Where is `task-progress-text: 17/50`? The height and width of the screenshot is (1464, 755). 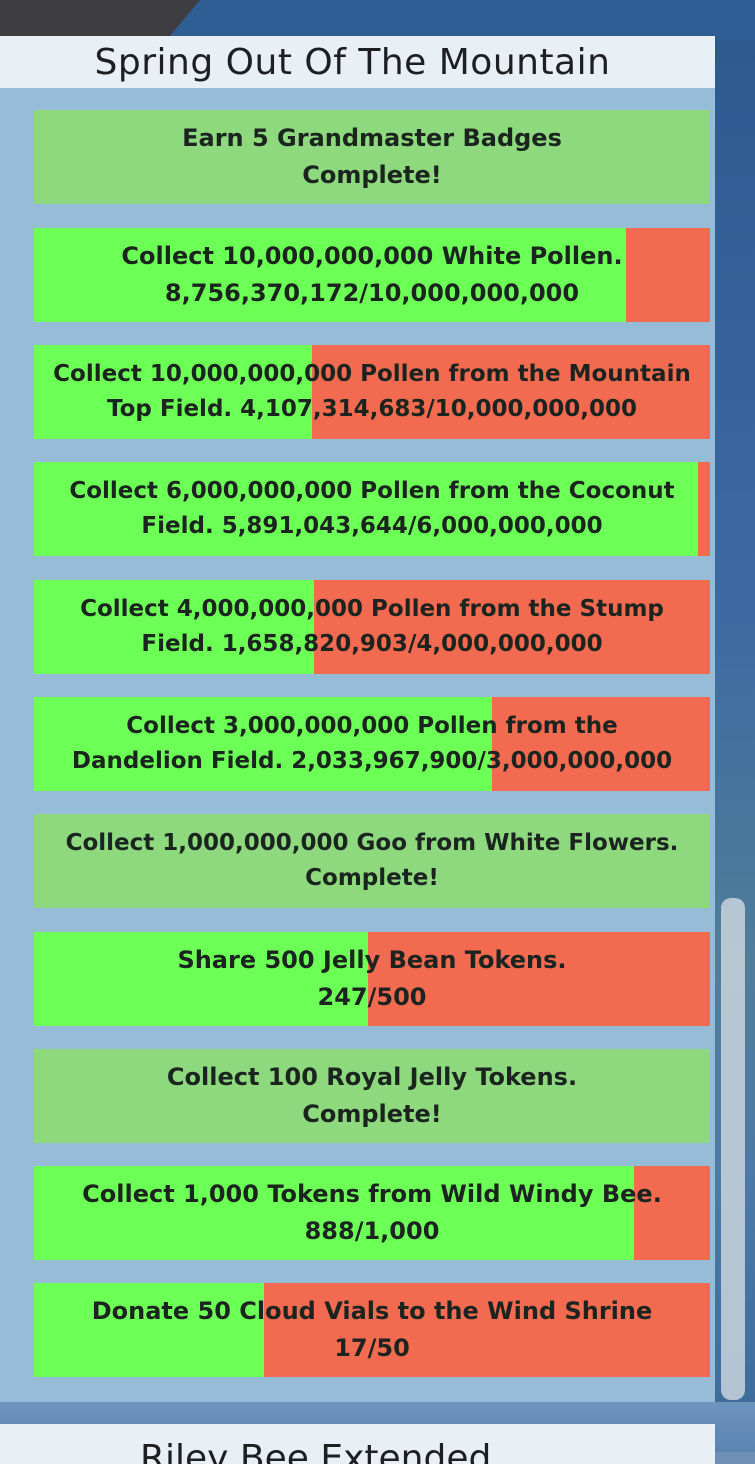 task-progress-text: 17/50 is located at coordinates (372, 1348).